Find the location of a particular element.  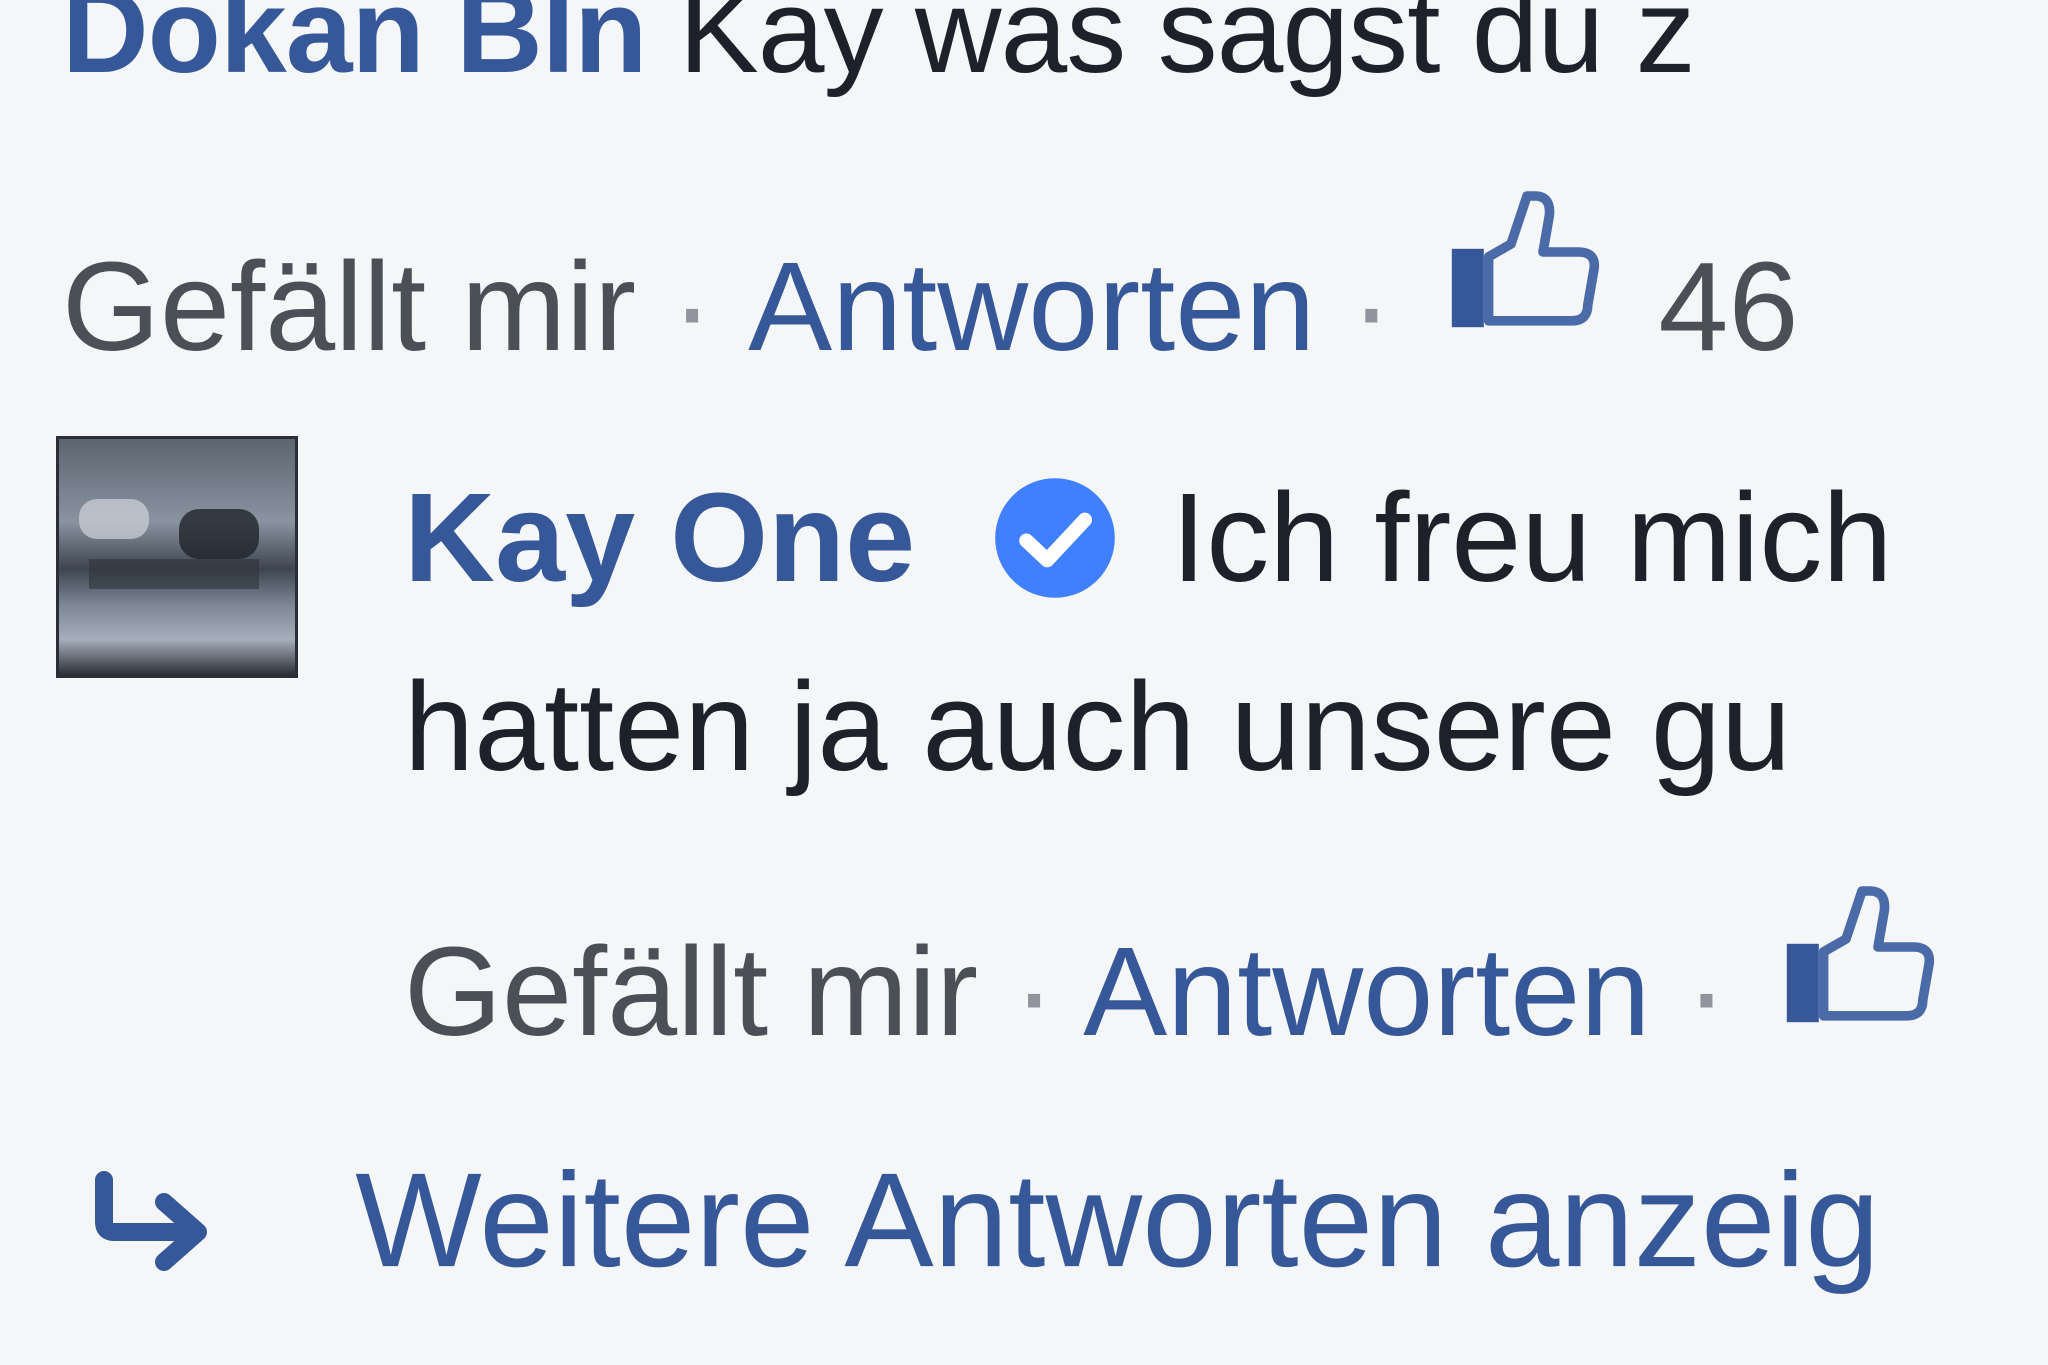

reply-actions: Gefällt mir · Antworten · is located at coordinates (1181, 969).